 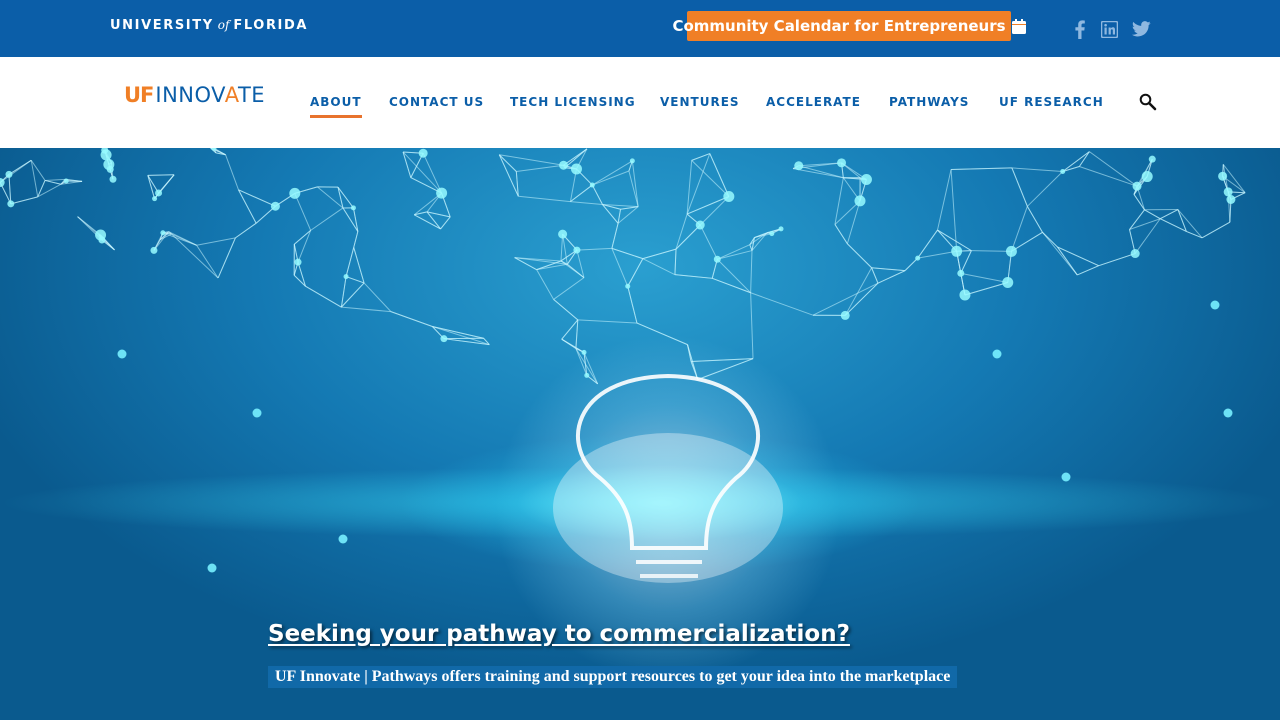 I want to click on logo-innov: INNOV, so click(x=190, y=95).